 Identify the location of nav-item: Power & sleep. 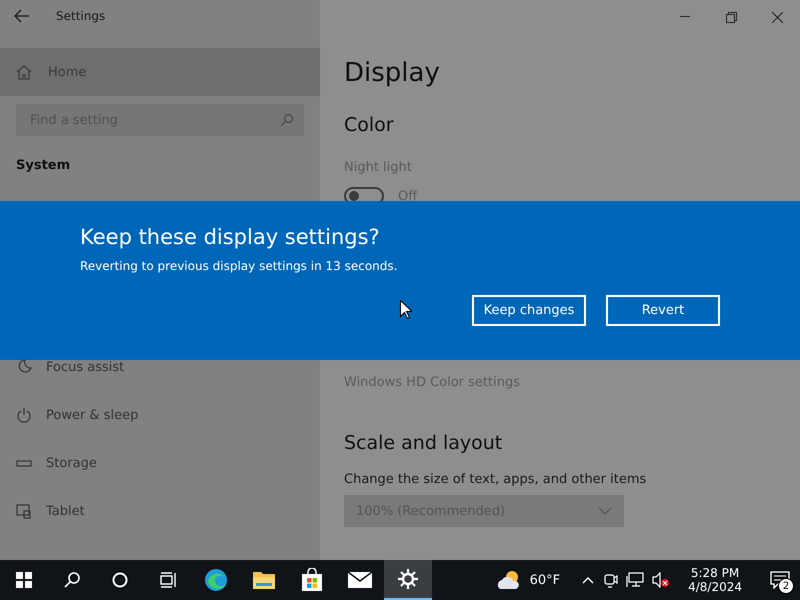
(160, 415).